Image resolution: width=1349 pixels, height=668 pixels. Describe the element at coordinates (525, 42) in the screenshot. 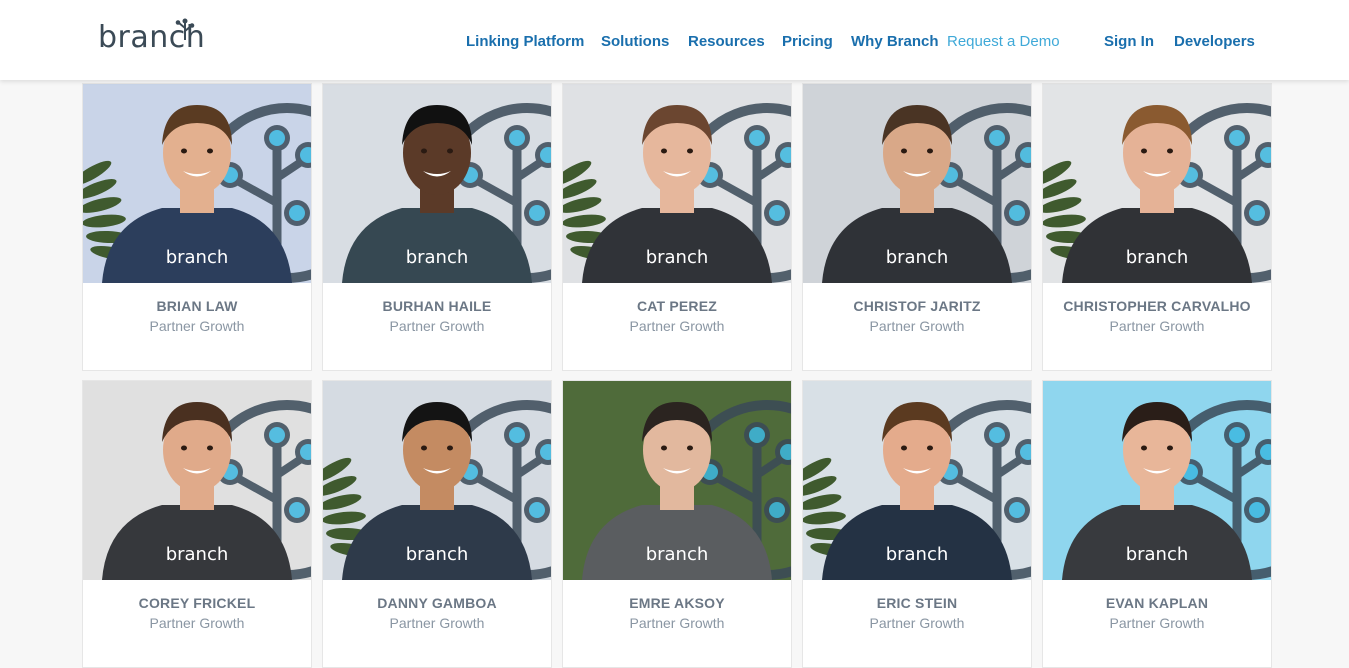

I see `nav-linking-platform: Linking Platform` at that location.